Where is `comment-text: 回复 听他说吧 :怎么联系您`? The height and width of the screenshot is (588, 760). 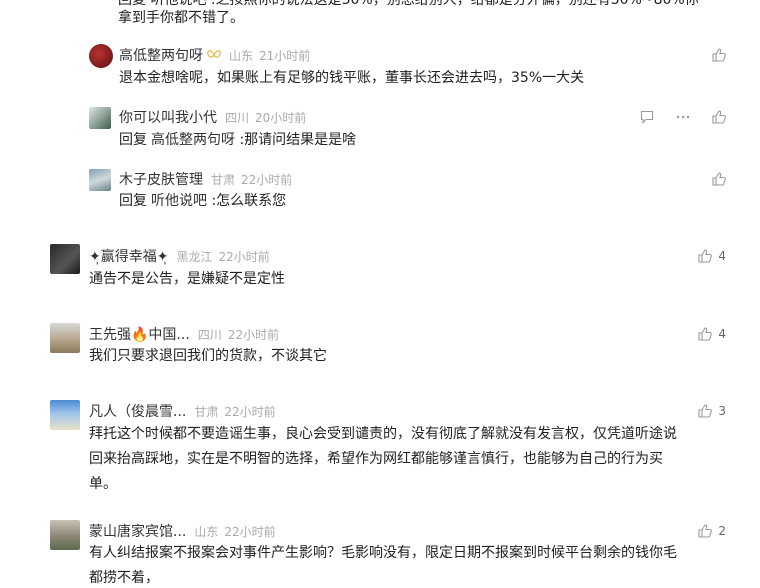 comment-text: 回复 听他说吧 :怎么联系您 is located at coordinates (202, 201).